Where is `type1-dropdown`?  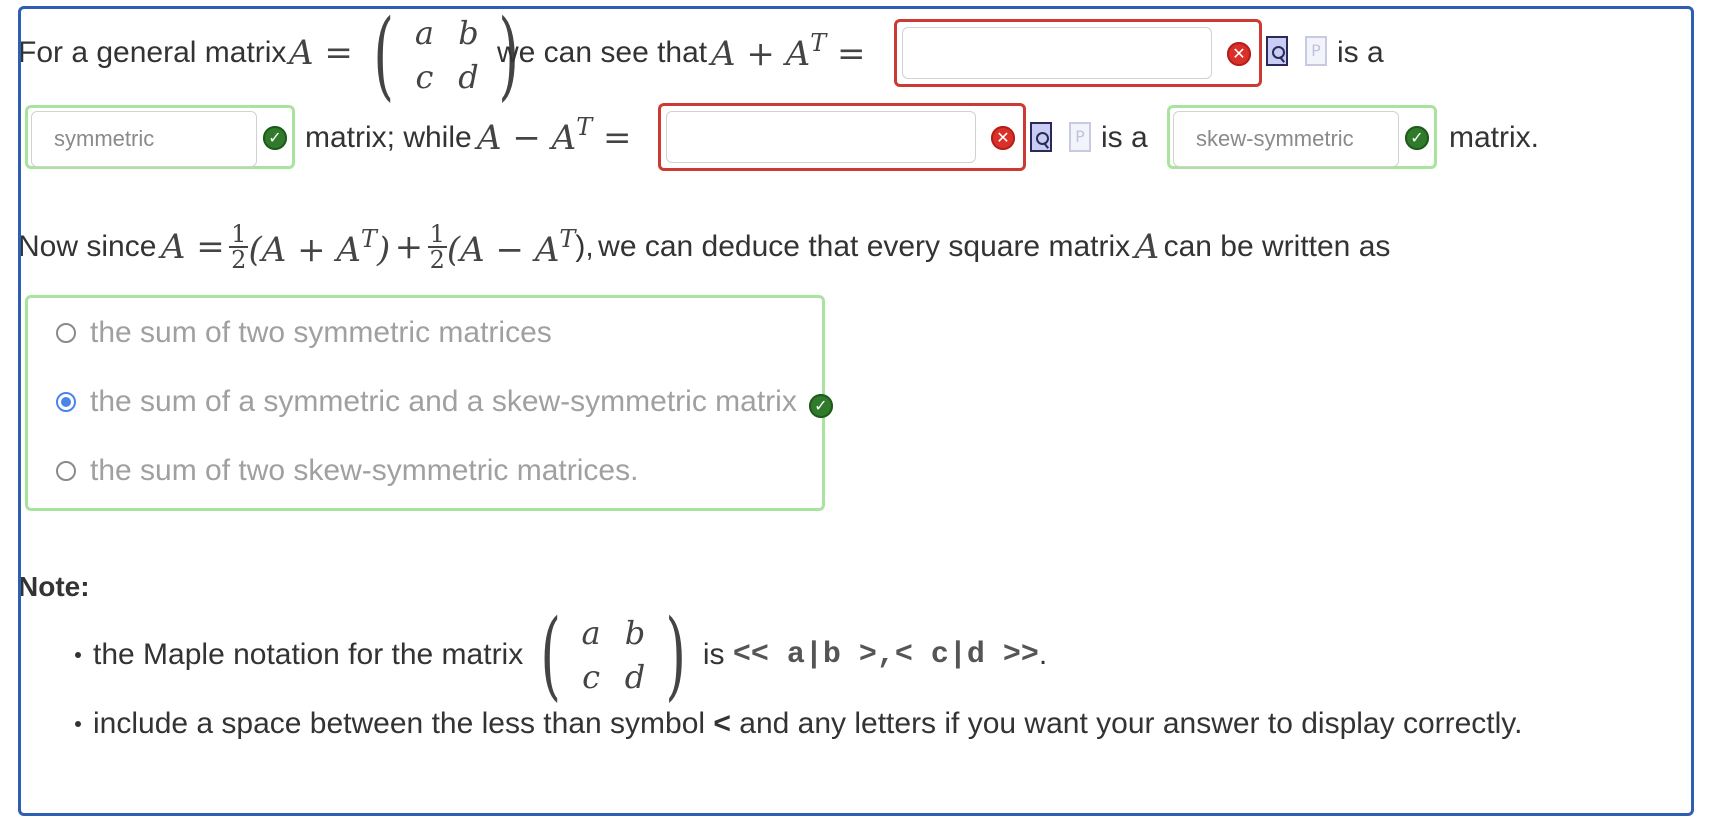
type1-dropdown is located at coordinates (144, 139).